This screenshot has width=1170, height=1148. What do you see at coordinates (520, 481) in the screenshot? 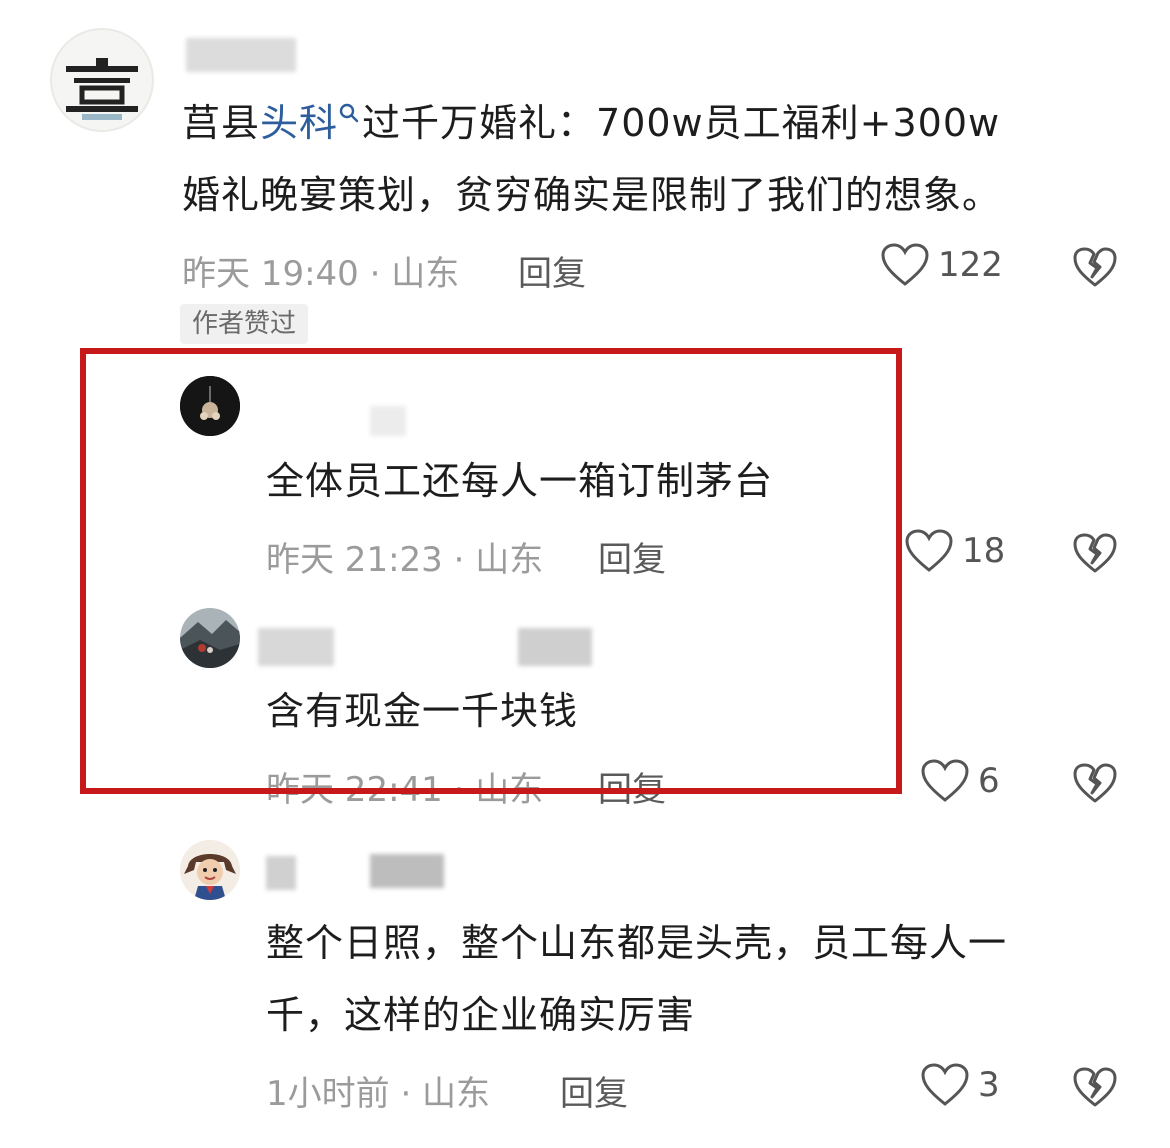
I see `comment-text: 全体员工还每人一箱订制茅台` at bounding box center [520, 481].